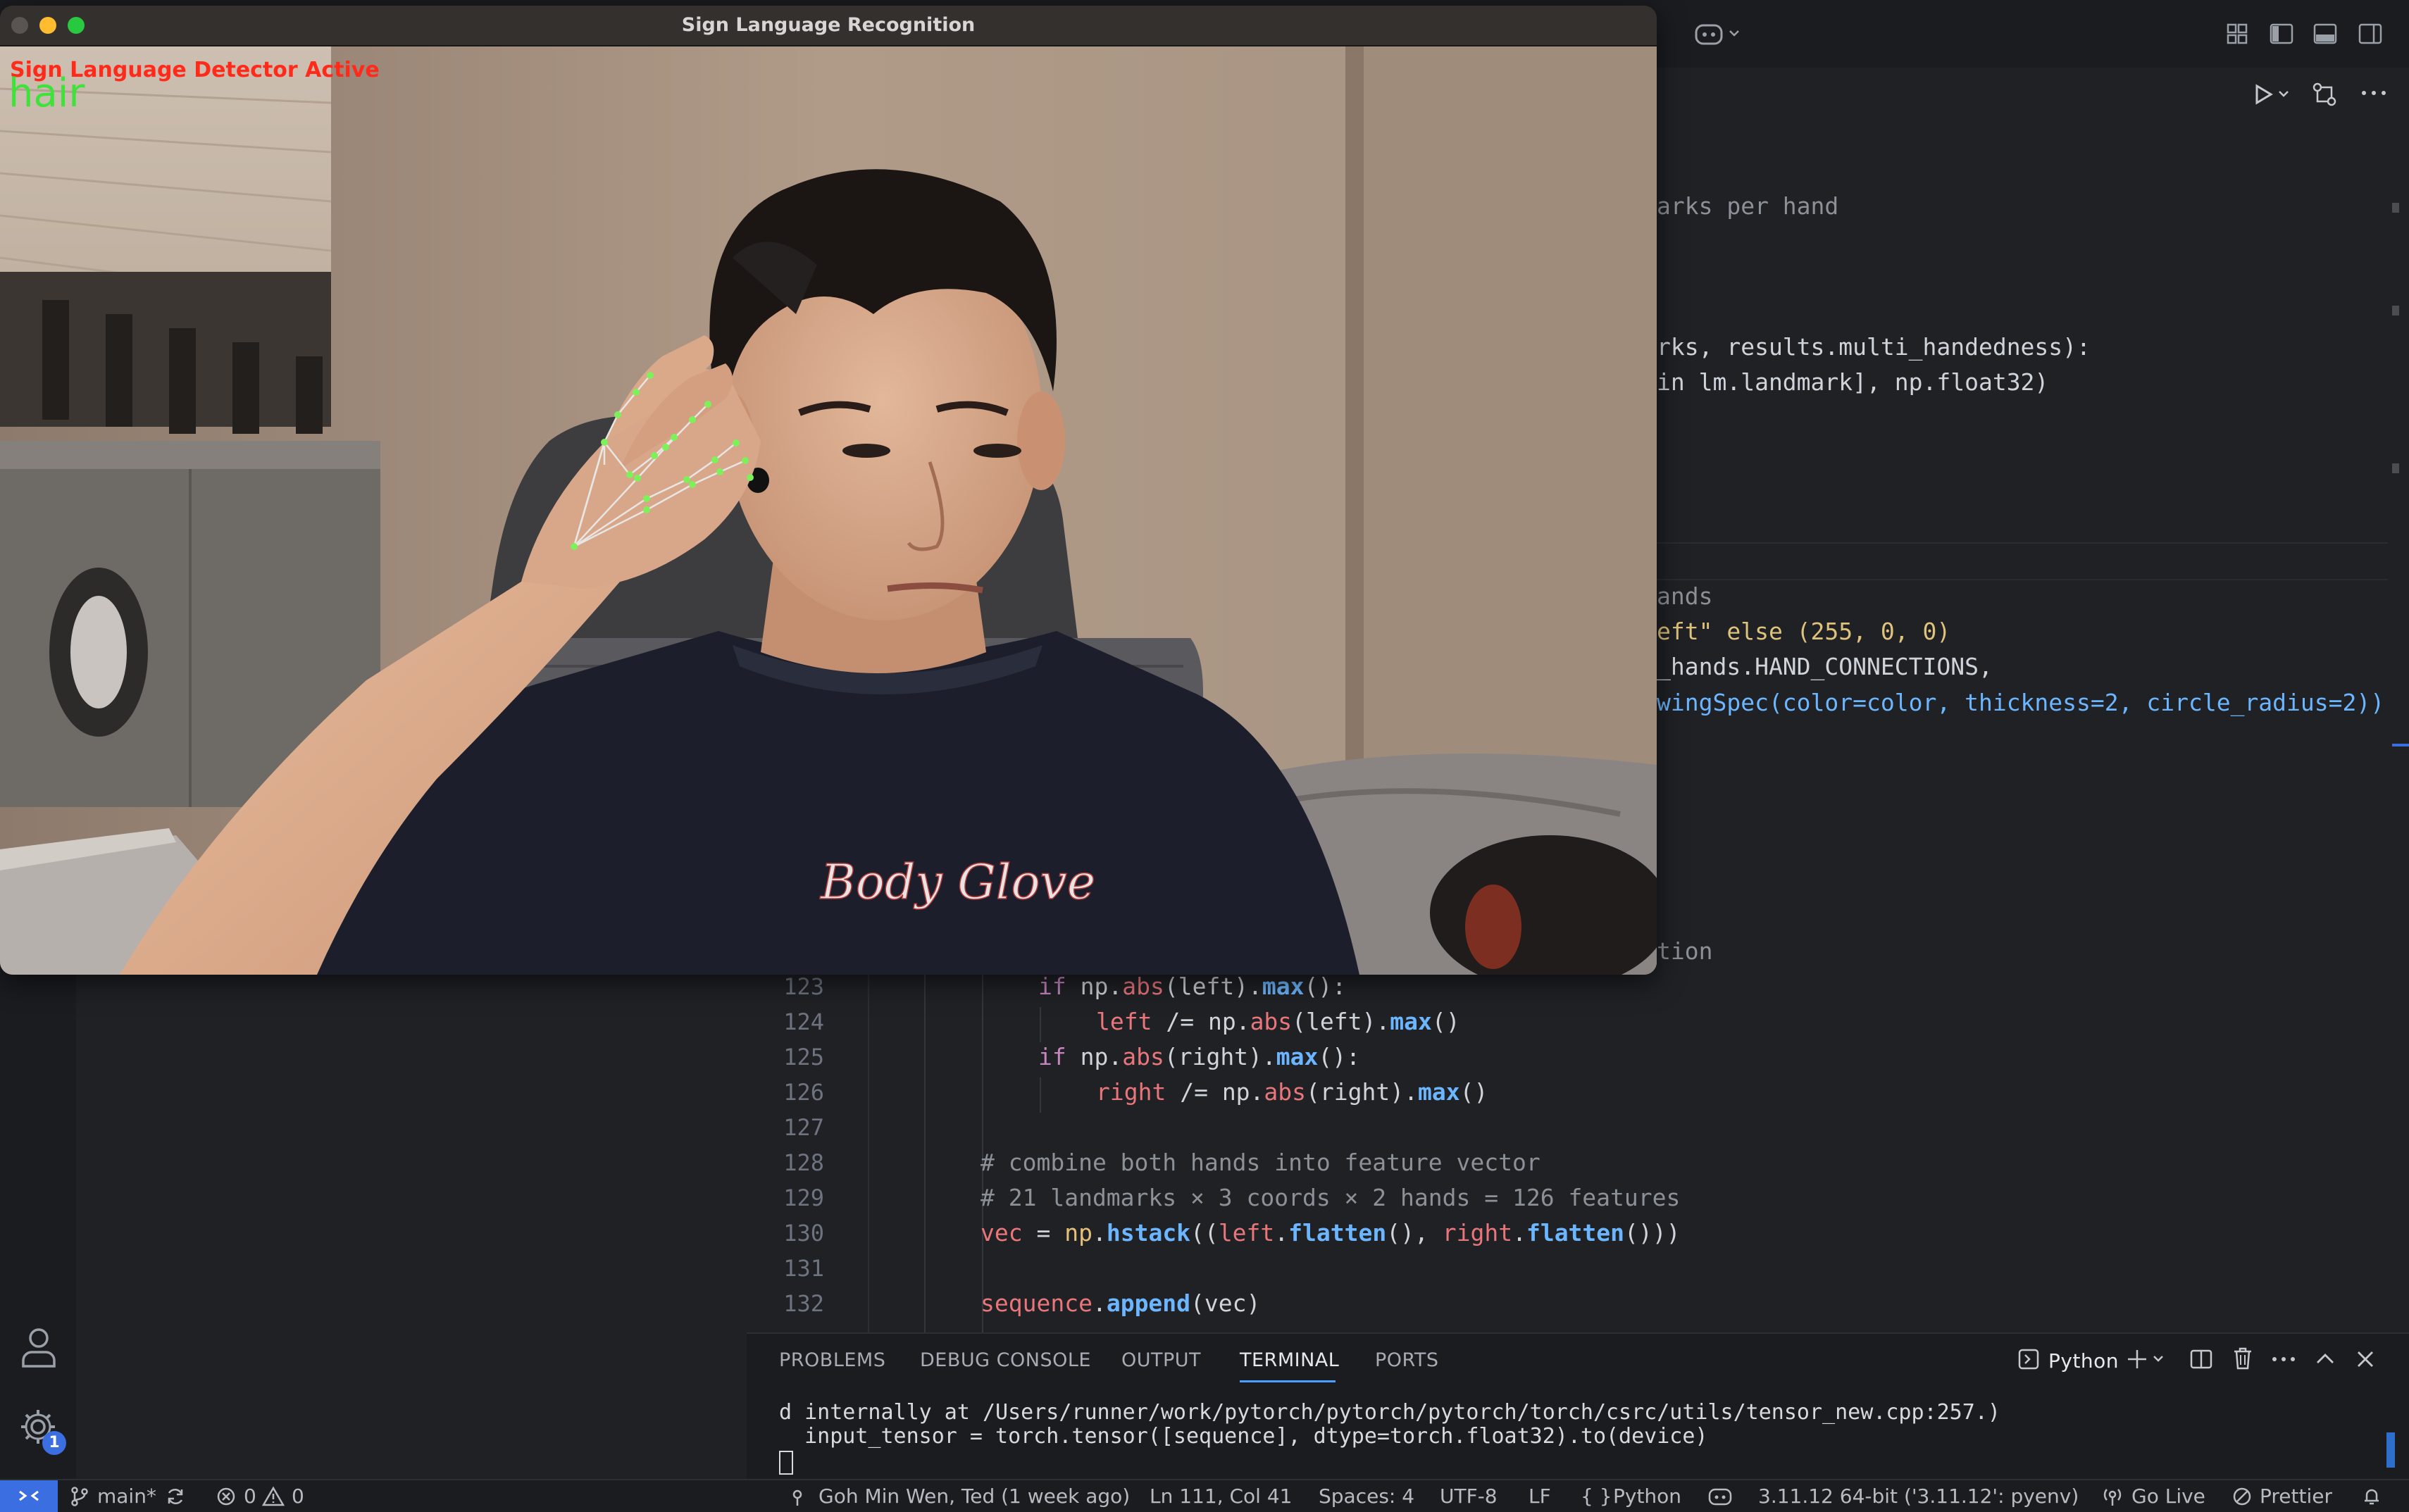 The height and width of the screenshot is (1512, 2409). What do you see at coordinates (2371, 1496) in the screenshot?
I see `notifications-bell-icon` at bounding box center [2371, 1496].